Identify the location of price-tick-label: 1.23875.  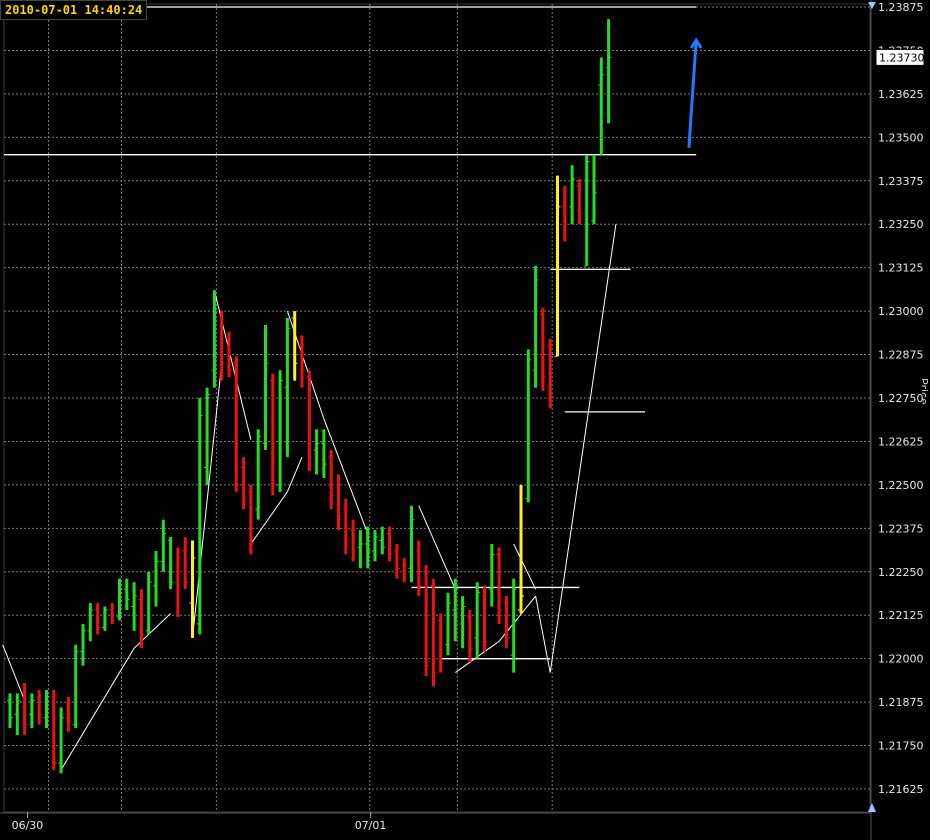
(901, 7).